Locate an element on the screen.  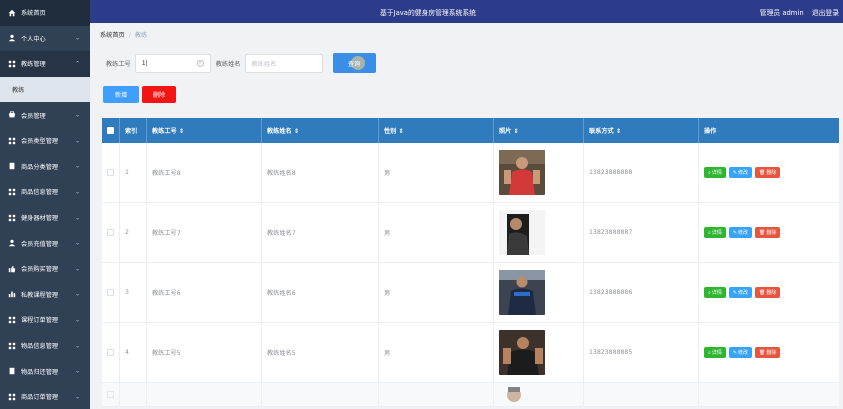
home-icon is located at coordinates (12, 13).